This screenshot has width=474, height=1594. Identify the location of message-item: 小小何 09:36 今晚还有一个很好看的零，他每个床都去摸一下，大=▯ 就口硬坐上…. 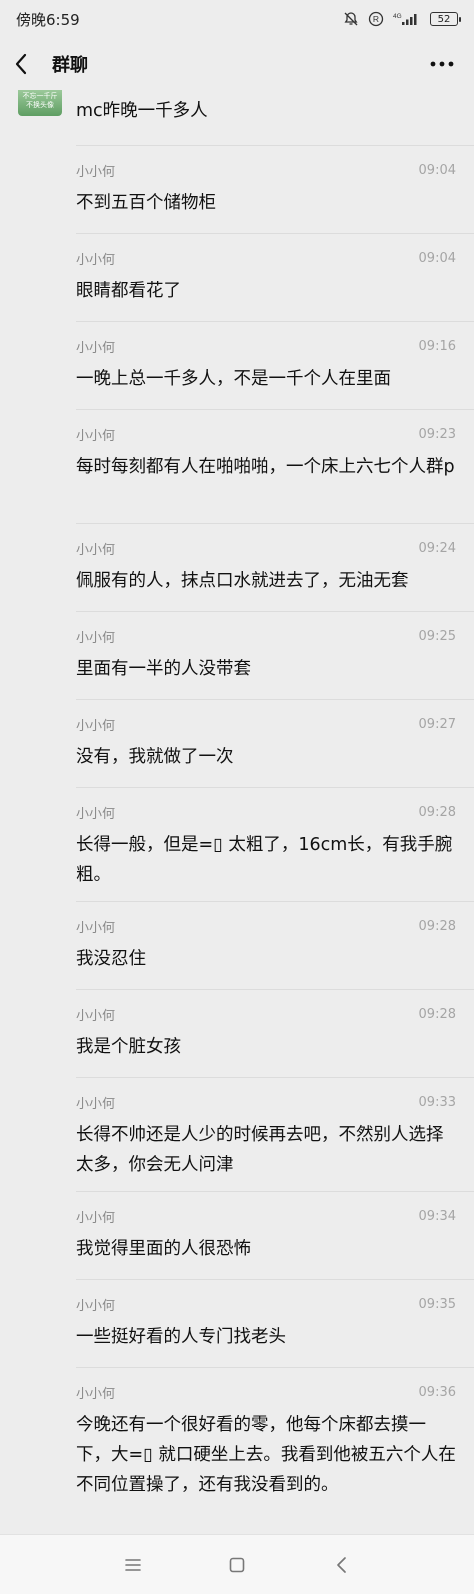
(266, 1441).